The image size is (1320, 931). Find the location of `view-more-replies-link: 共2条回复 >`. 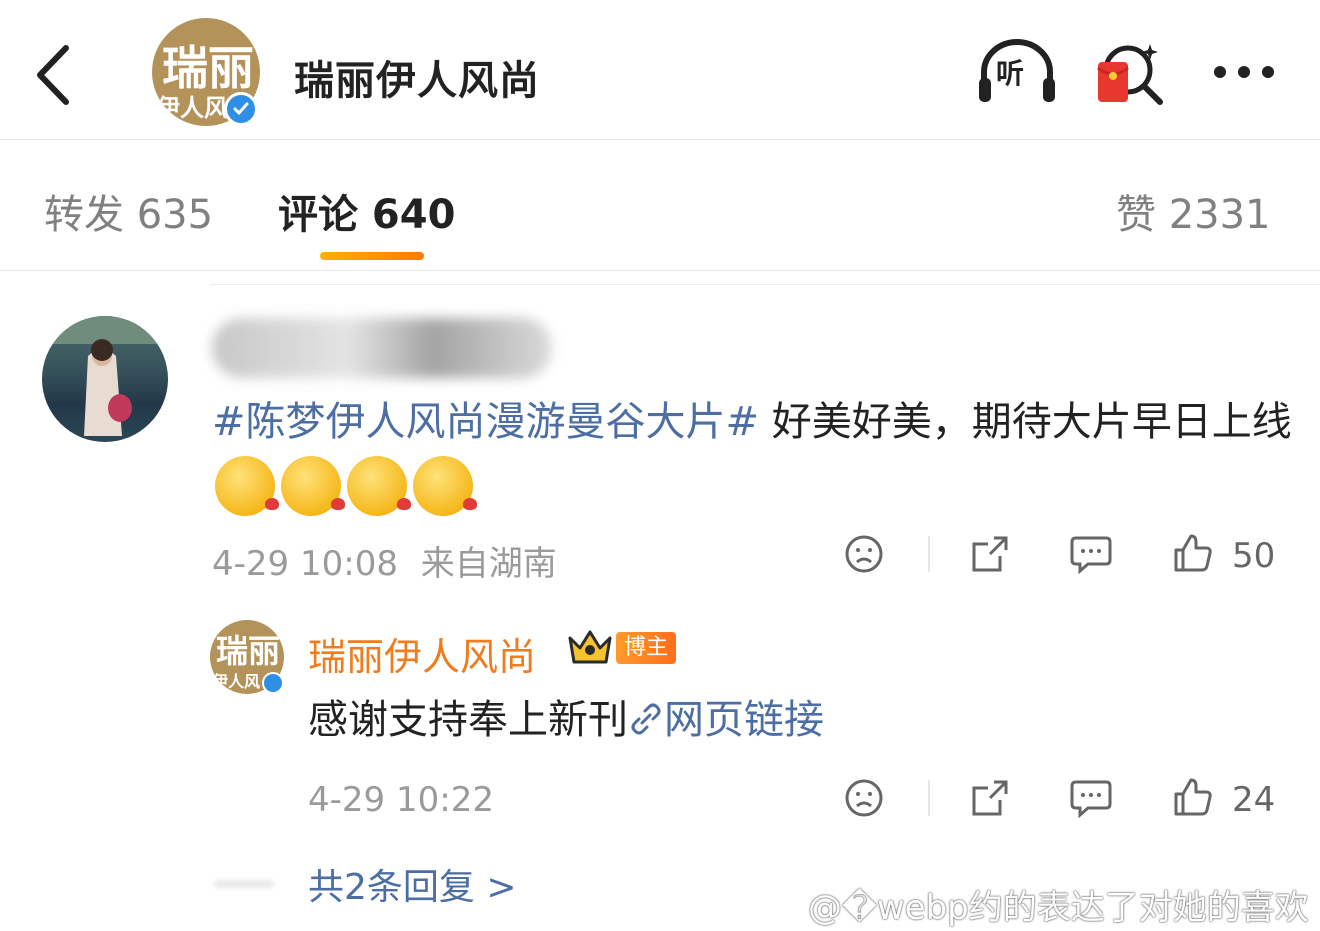

view-more-replies-link: 共2条回复 > is located at coordinates (412, 884).